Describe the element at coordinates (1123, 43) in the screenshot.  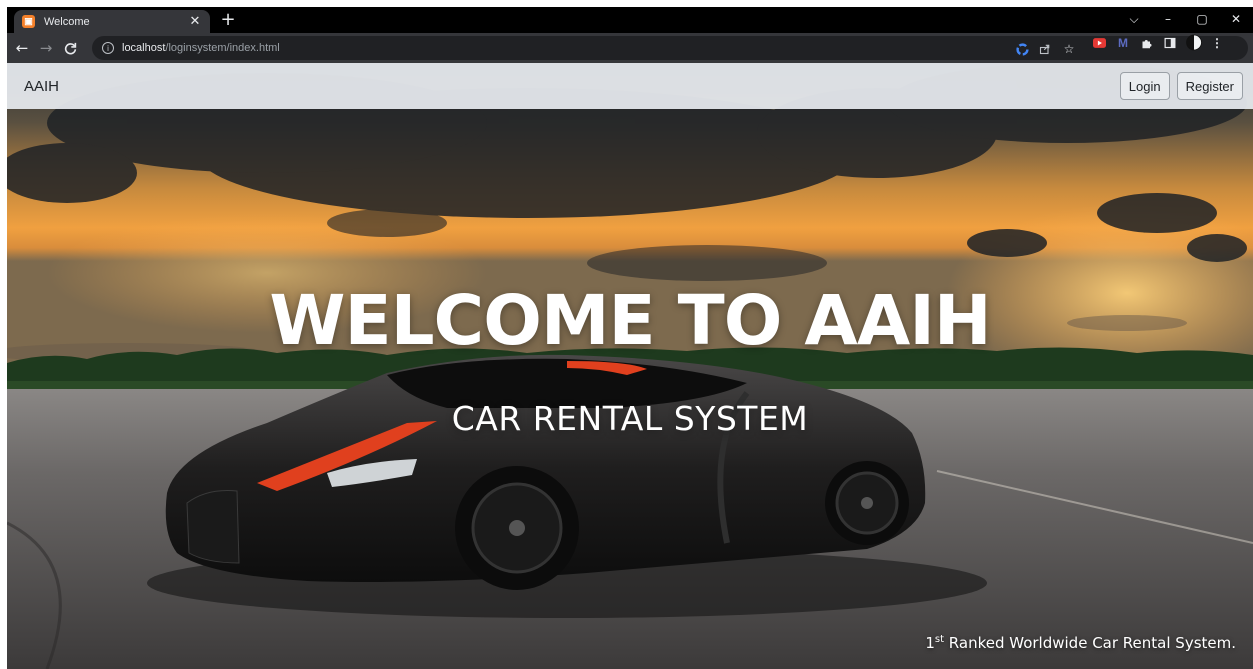
I see `m-ext-icon: M` at that location.